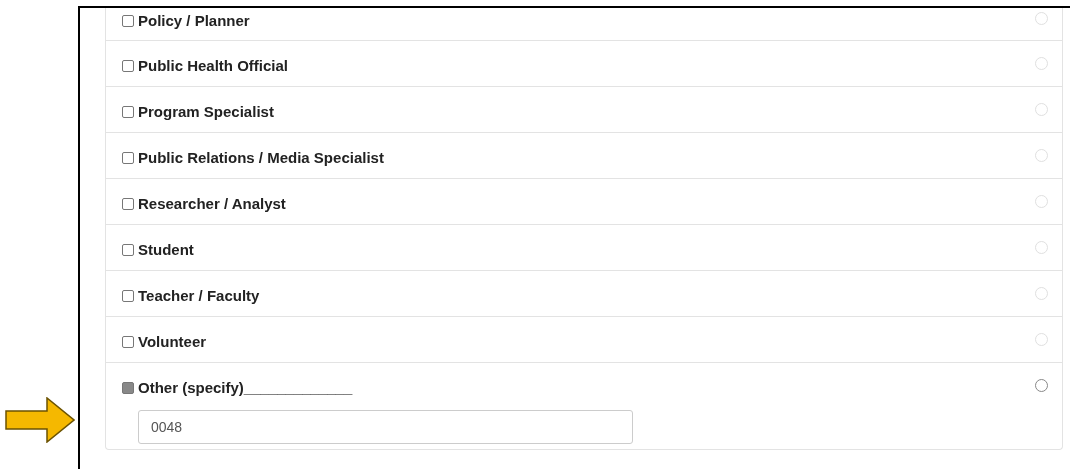  Describe the element at coordinates (213, 66) in the screenshot. I see `option-label: Public Health Official` at that location.